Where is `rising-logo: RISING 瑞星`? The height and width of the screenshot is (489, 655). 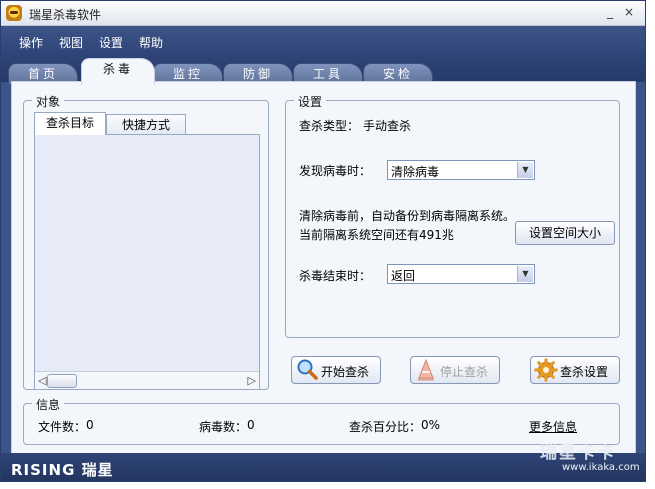 rising-logo: RISING 瑞星 is located at coordinates (62, 470).